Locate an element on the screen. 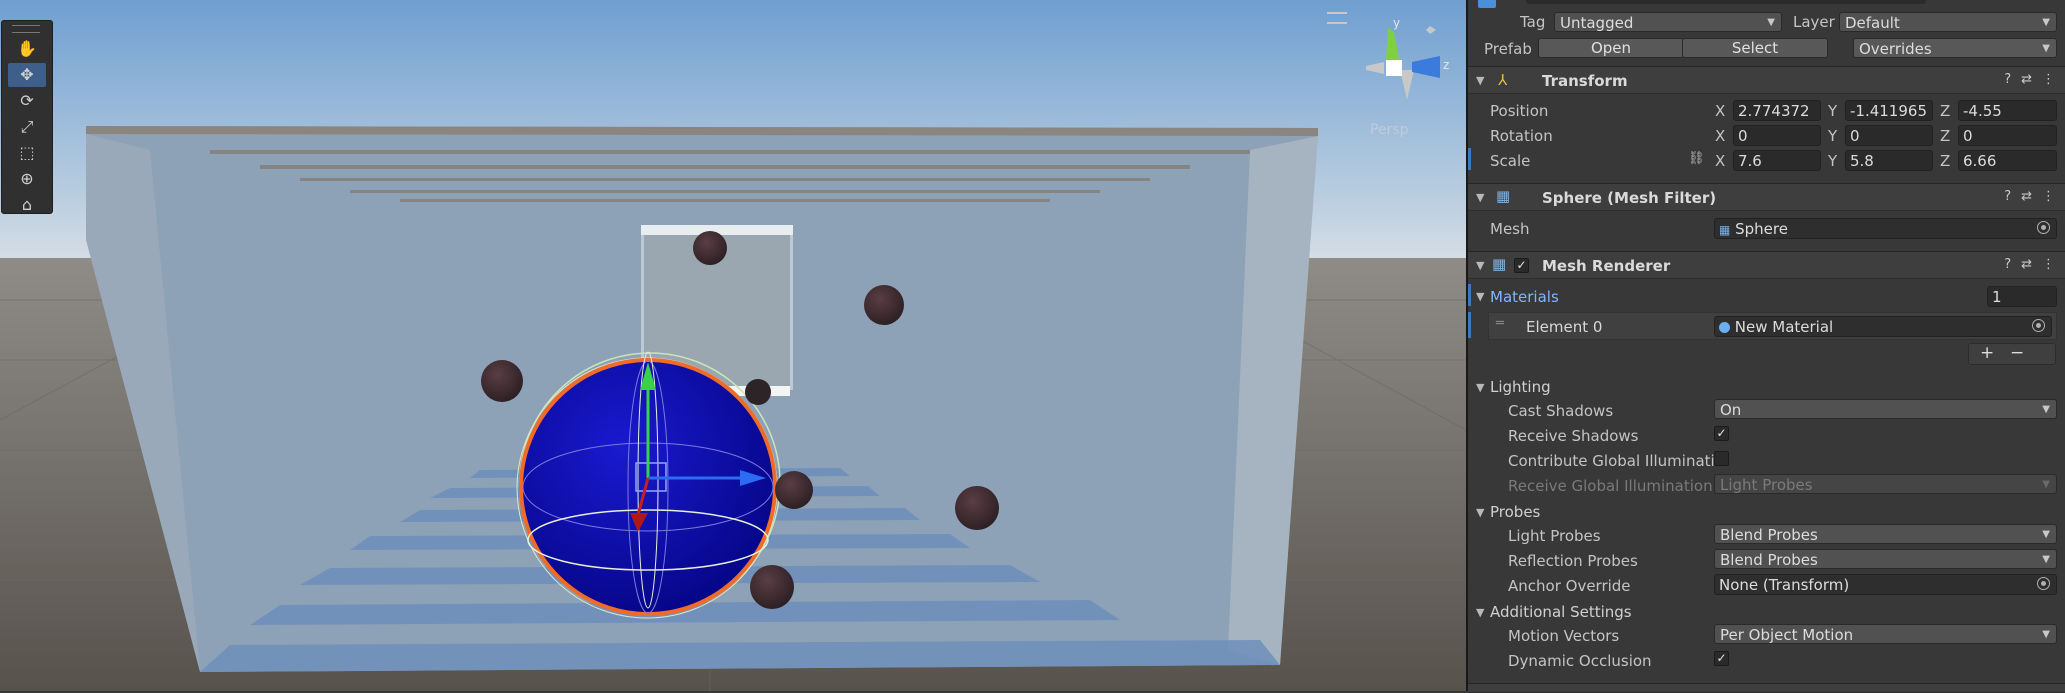  position-y-axis: Y is located at coordinates (1832, 111).